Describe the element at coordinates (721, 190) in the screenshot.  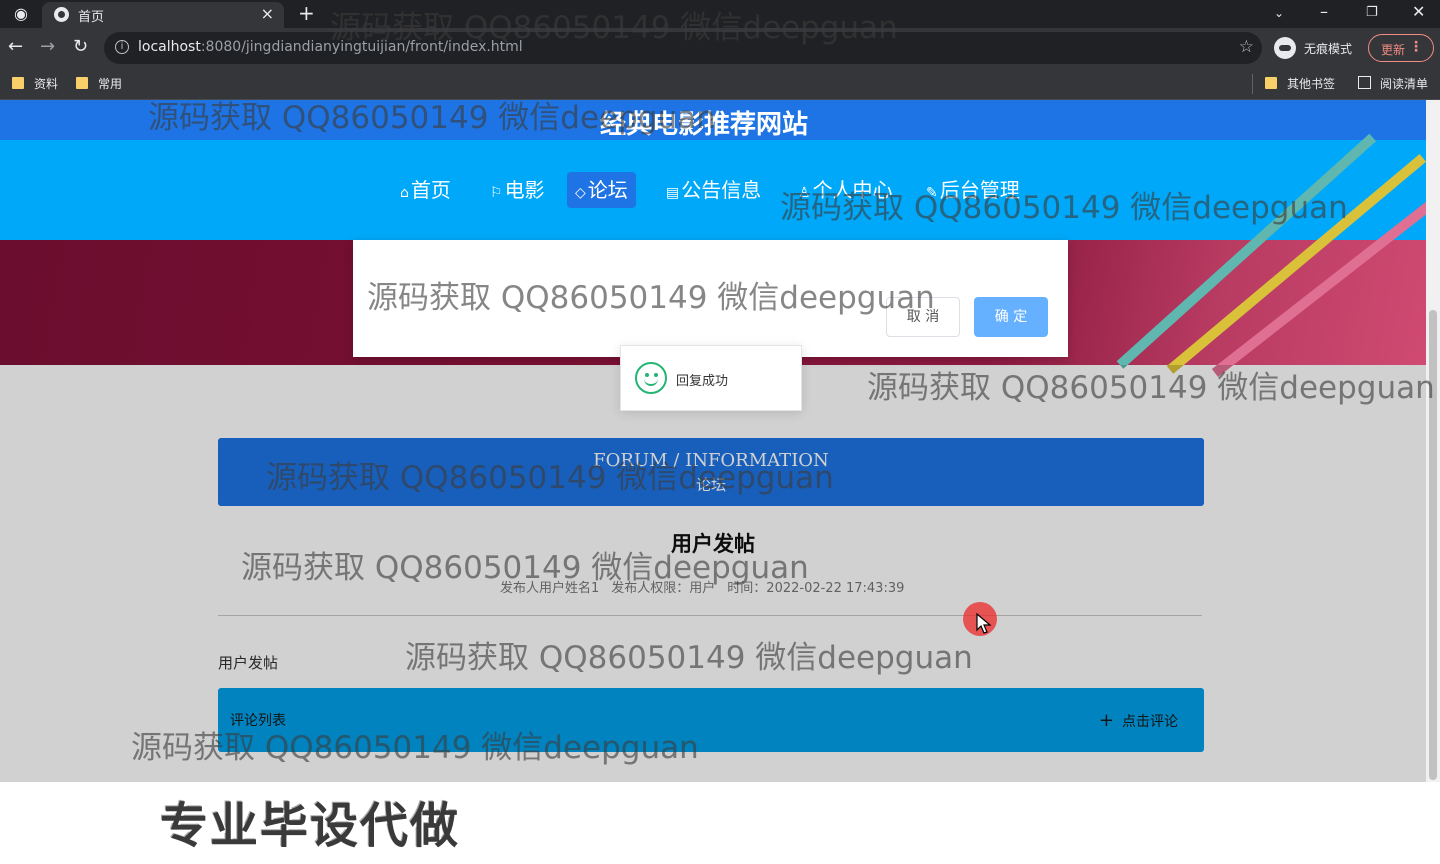
I see `nav-label: 公告信息` at that location.